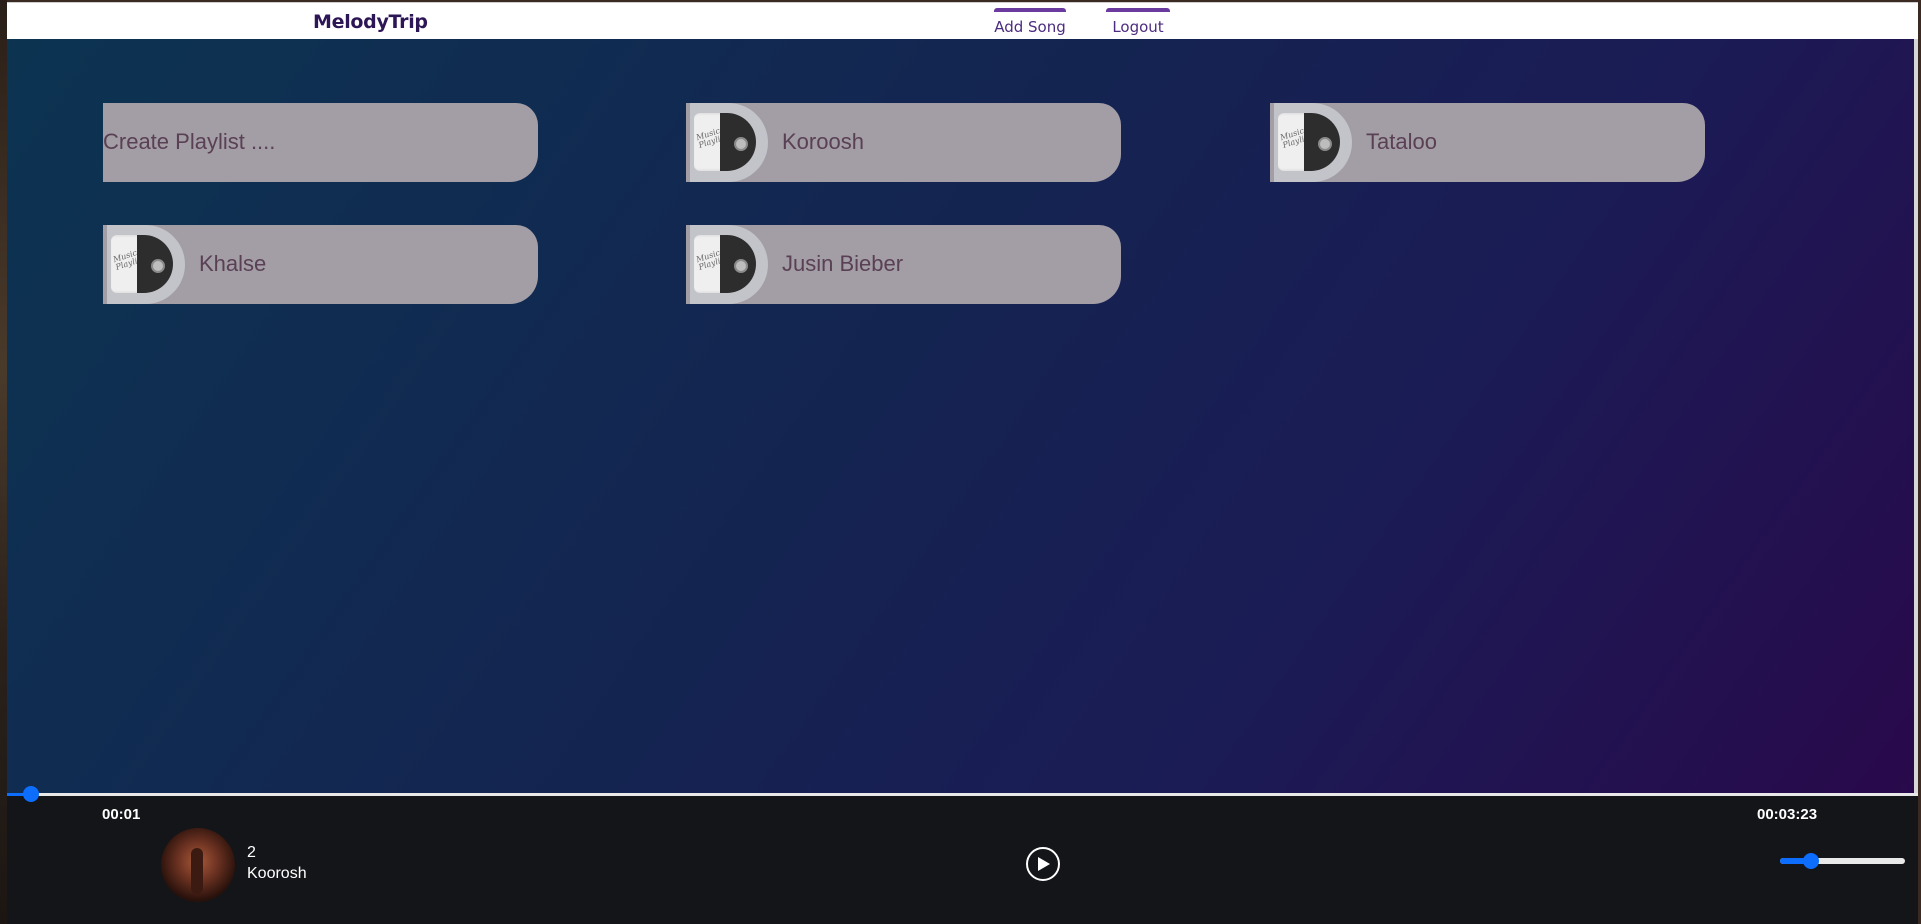 This screenshot has height=924, width=1921. I want to click on seek-handle, so click(31, 794).